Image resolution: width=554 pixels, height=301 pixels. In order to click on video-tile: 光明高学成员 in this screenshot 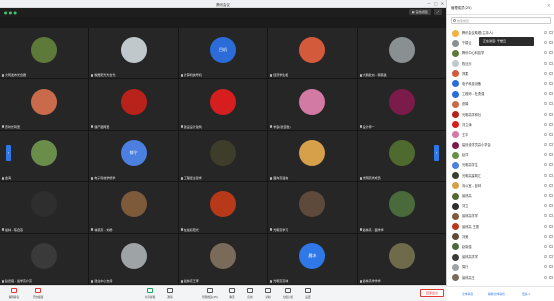, I will do `click(401, 156)`.